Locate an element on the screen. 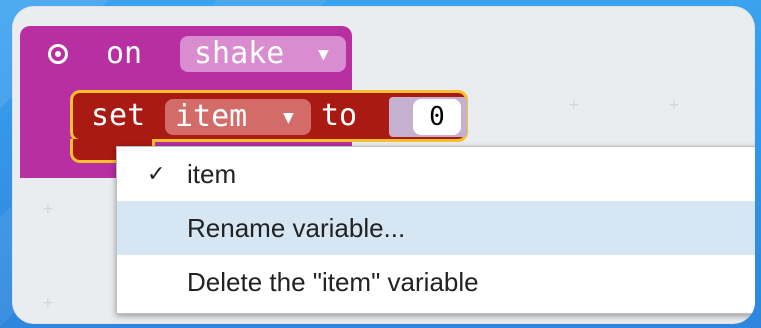  menu-item-label: item is located at coordinates (212, 174).